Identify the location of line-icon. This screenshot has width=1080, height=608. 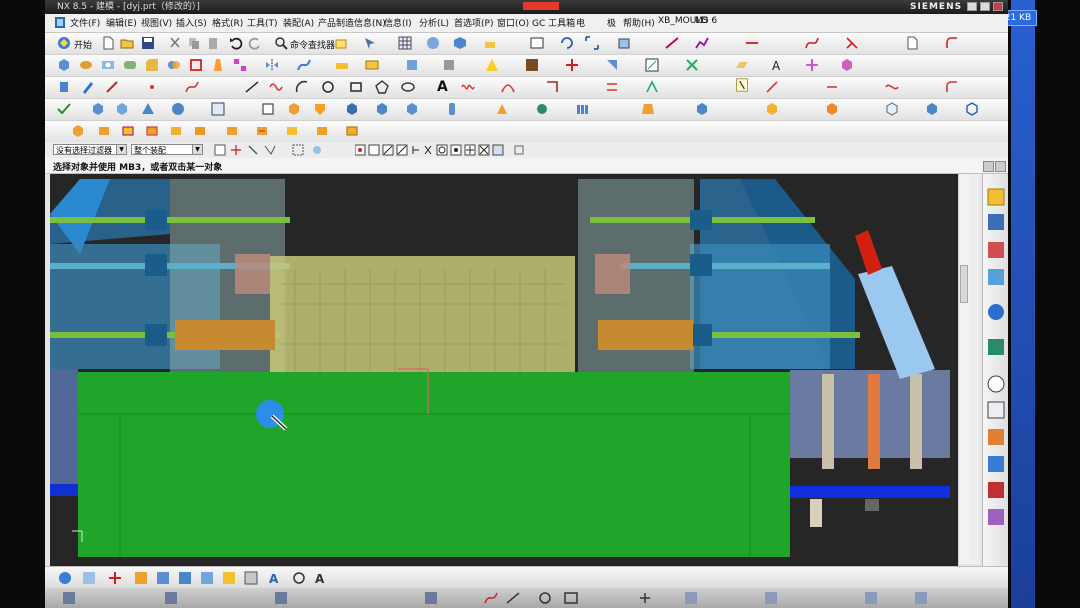
(252, 87).